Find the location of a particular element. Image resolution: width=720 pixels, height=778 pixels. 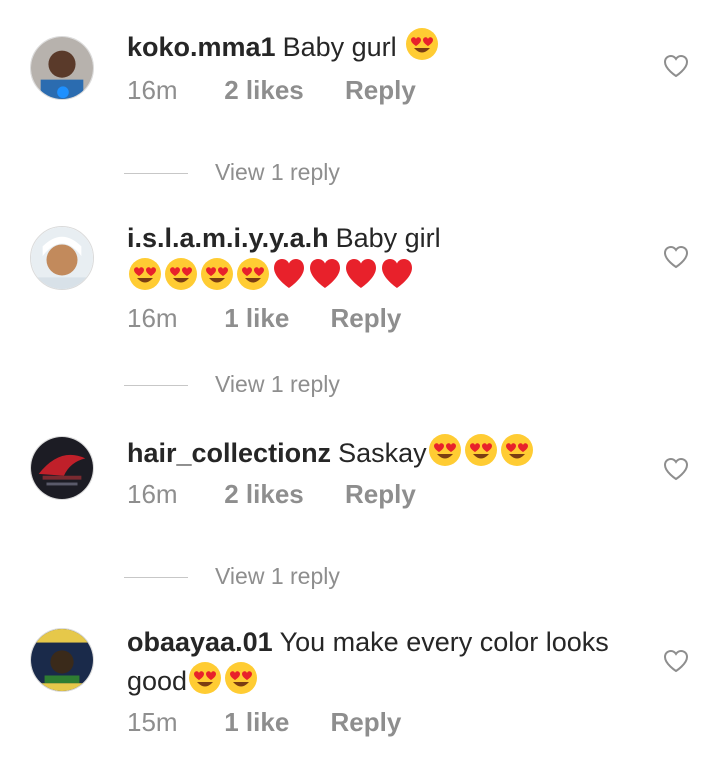

comment-text: koko.mma1 Baby gurl is located at coordinates (377, 48).